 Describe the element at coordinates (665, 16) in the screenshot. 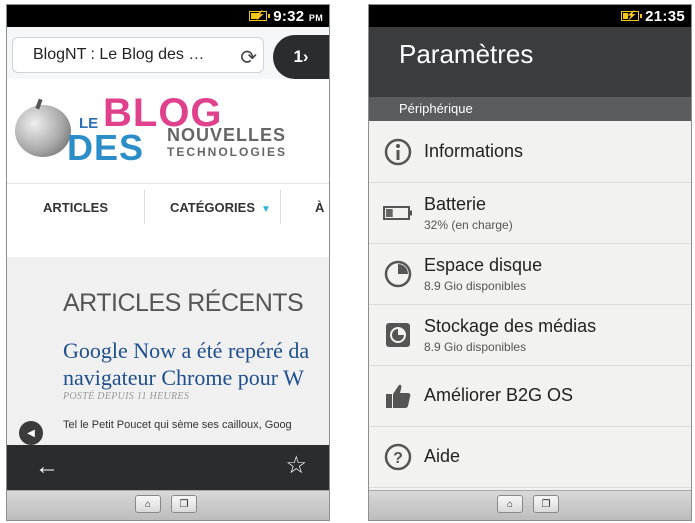

I see `status-time: 21:35` at that location.